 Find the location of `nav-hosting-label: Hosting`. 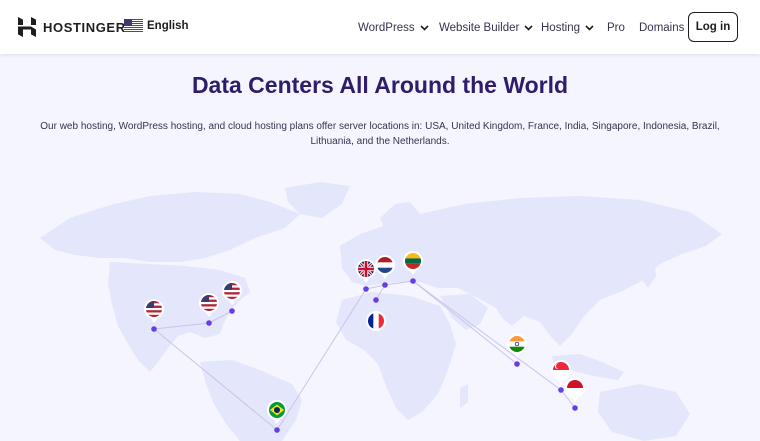

nav-hosting-label: Hosting is located at coordinates (560, 28).